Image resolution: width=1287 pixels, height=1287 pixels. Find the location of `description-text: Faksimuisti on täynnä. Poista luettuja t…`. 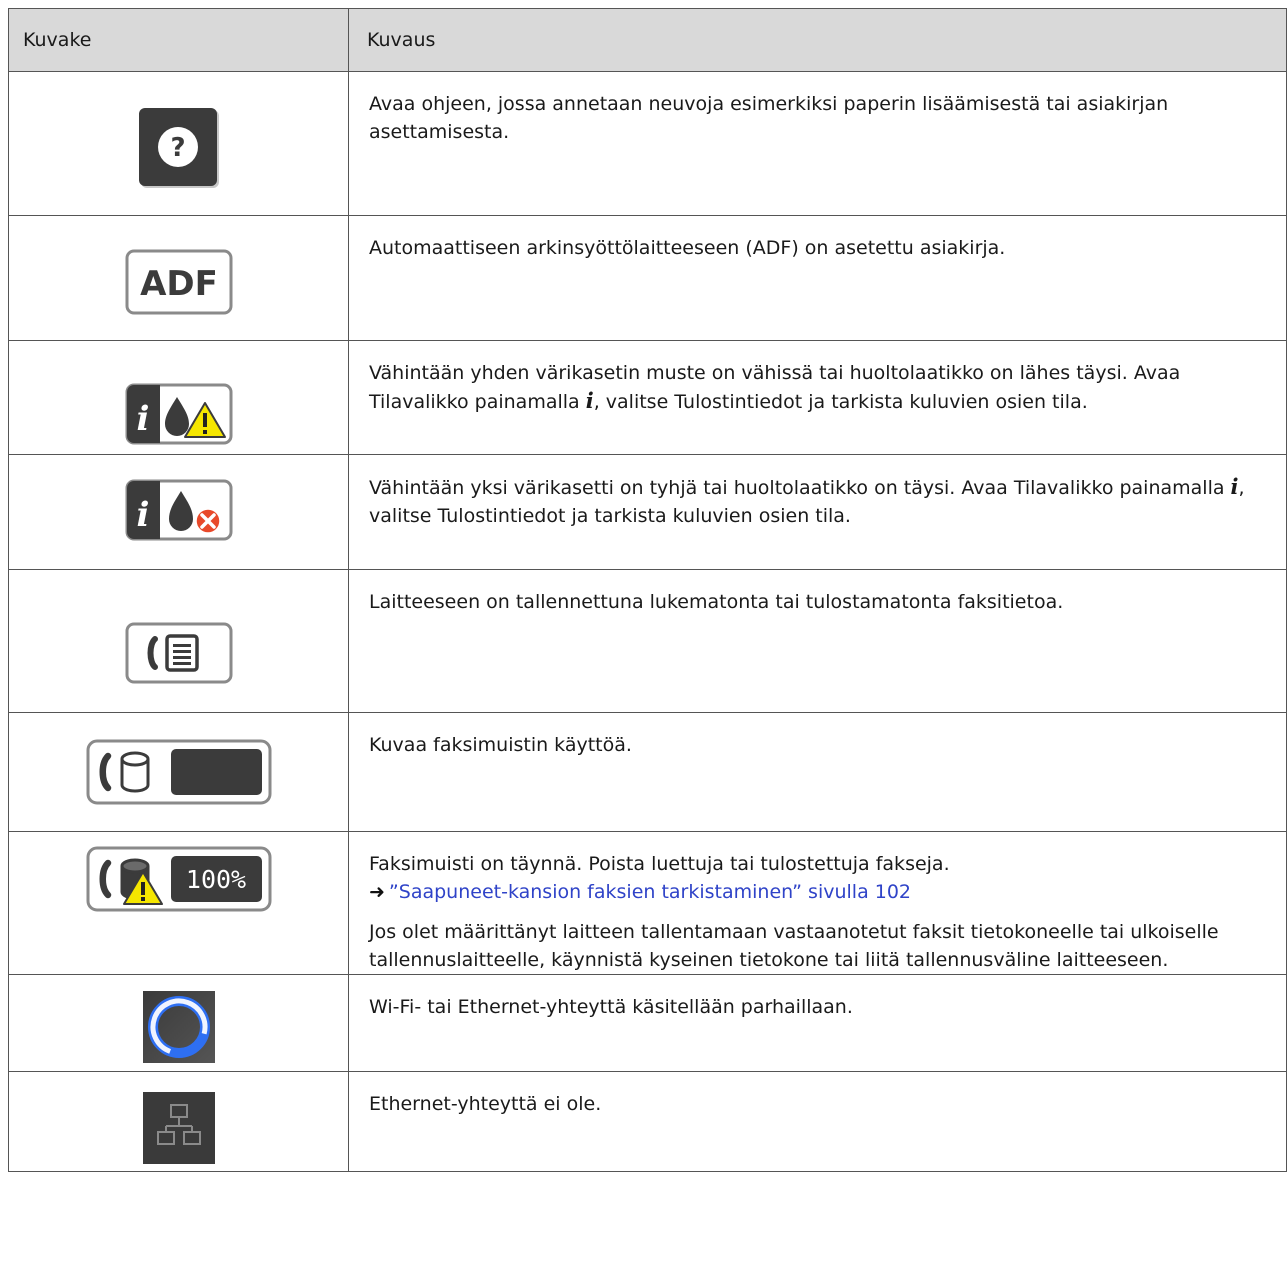

description-text: Faksimuisti on täynnä. Poista luettuja t… is located at coordinates (659, 864).